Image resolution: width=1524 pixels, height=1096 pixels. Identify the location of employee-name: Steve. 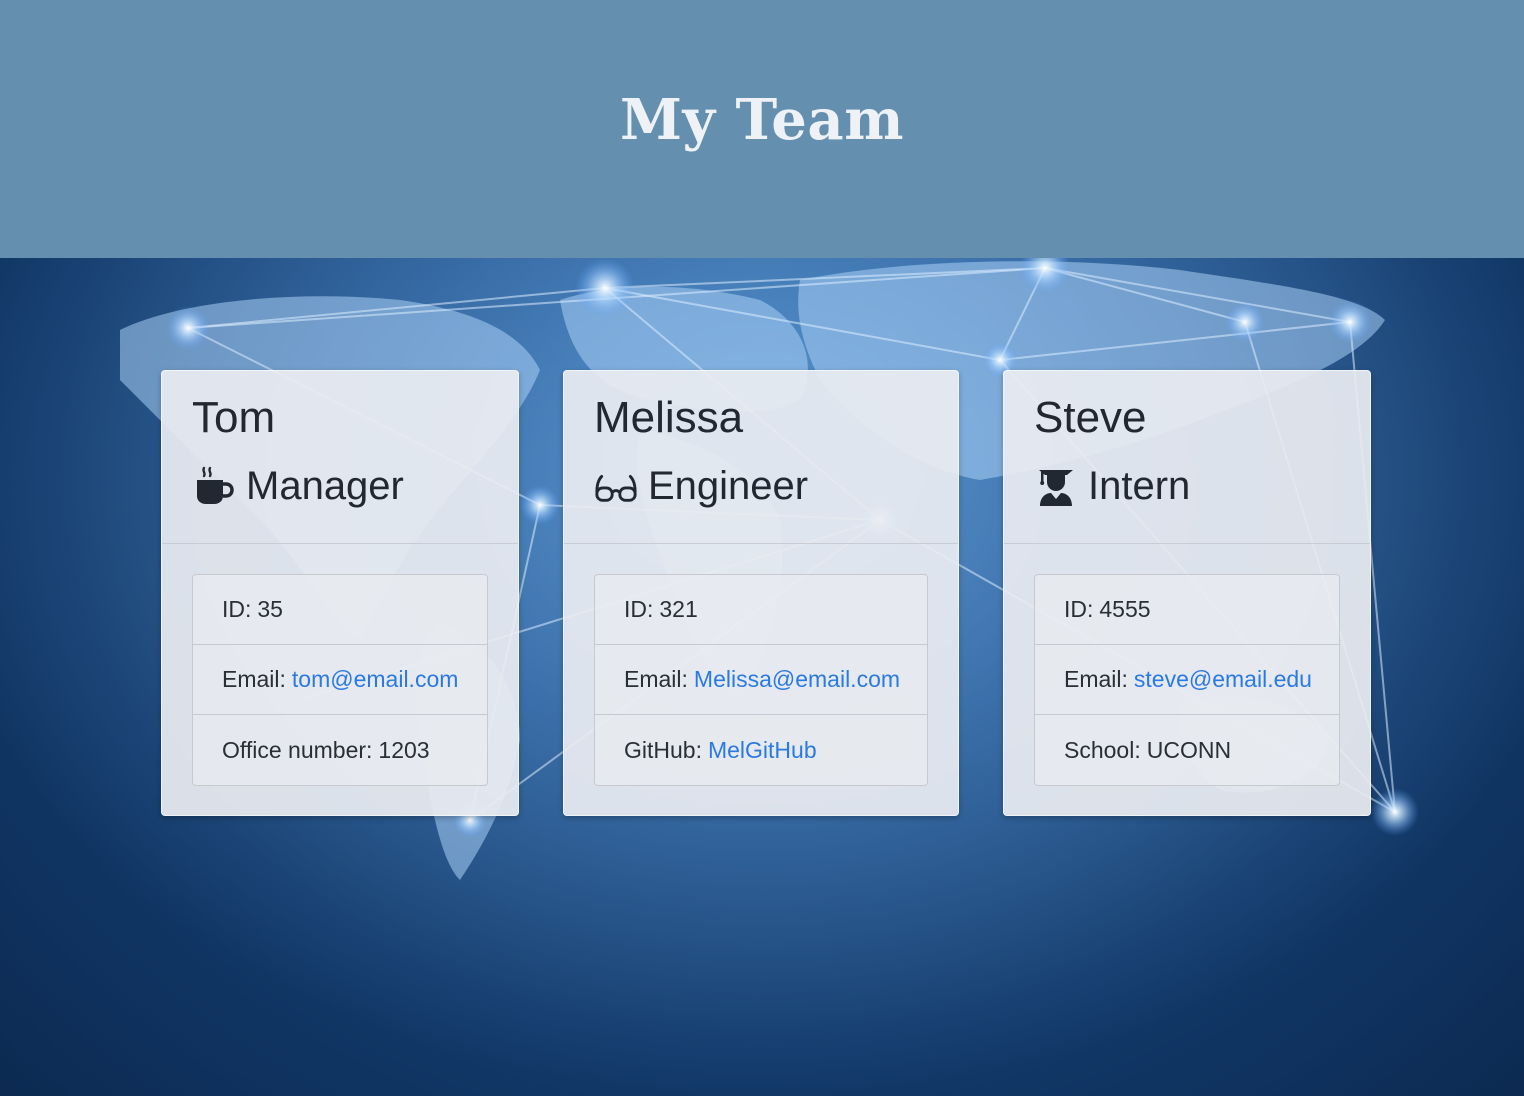
(1090, 417).